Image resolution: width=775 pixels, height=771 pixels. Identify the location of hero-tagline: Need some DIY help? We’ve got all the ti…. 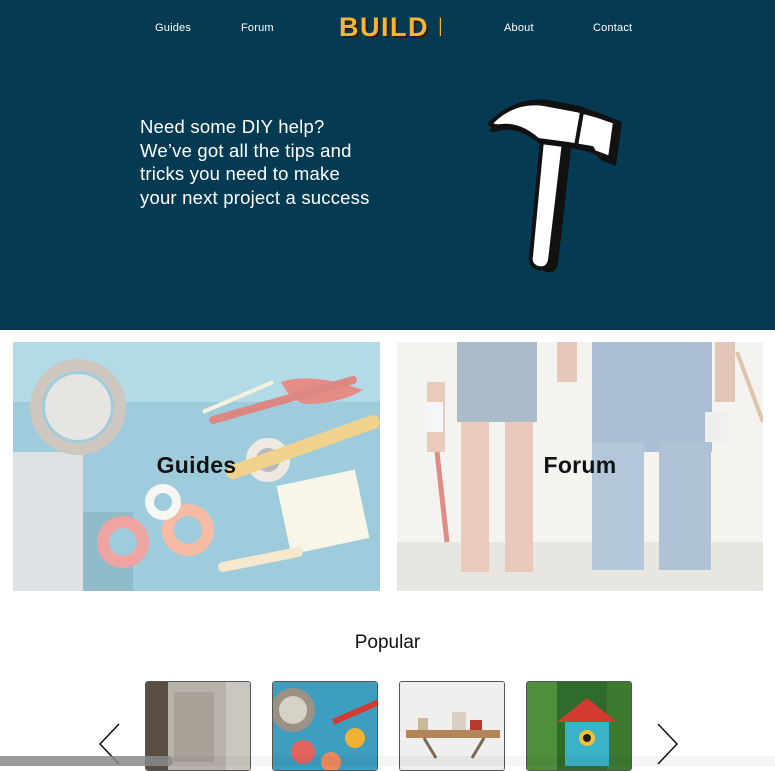
(255, 162).